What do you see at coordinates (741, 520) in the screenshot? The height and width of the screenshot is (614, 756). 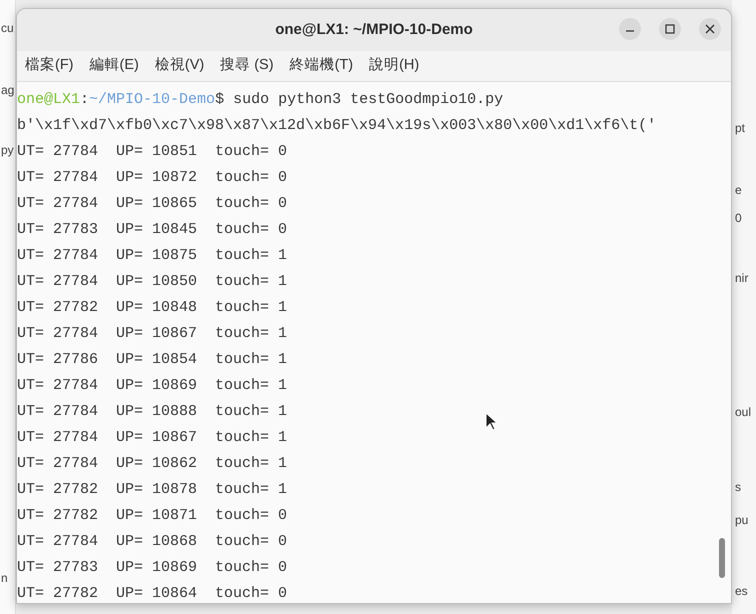 I see `background-text: pu` at bounding box center [741, 520].